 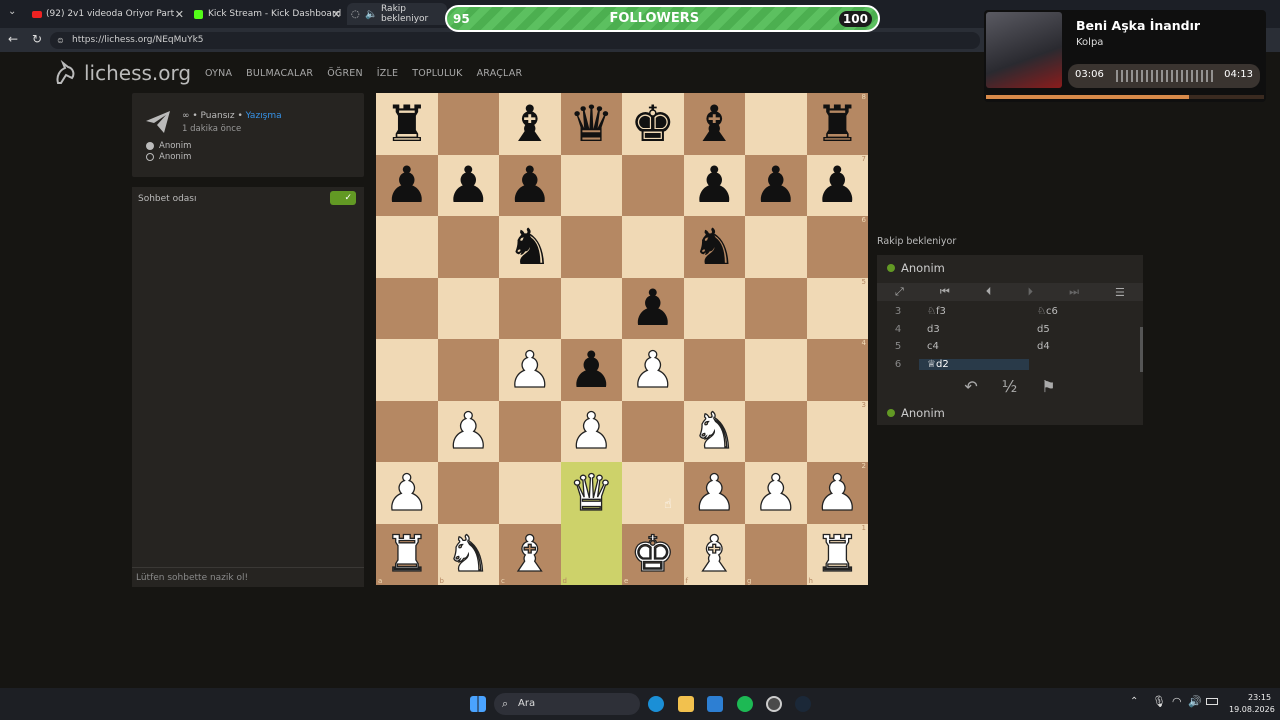 What do you see at coordinates (714, 247) in the screenshot?
I see `black-knight-piece: ♞` at bounding box center [714, 247].